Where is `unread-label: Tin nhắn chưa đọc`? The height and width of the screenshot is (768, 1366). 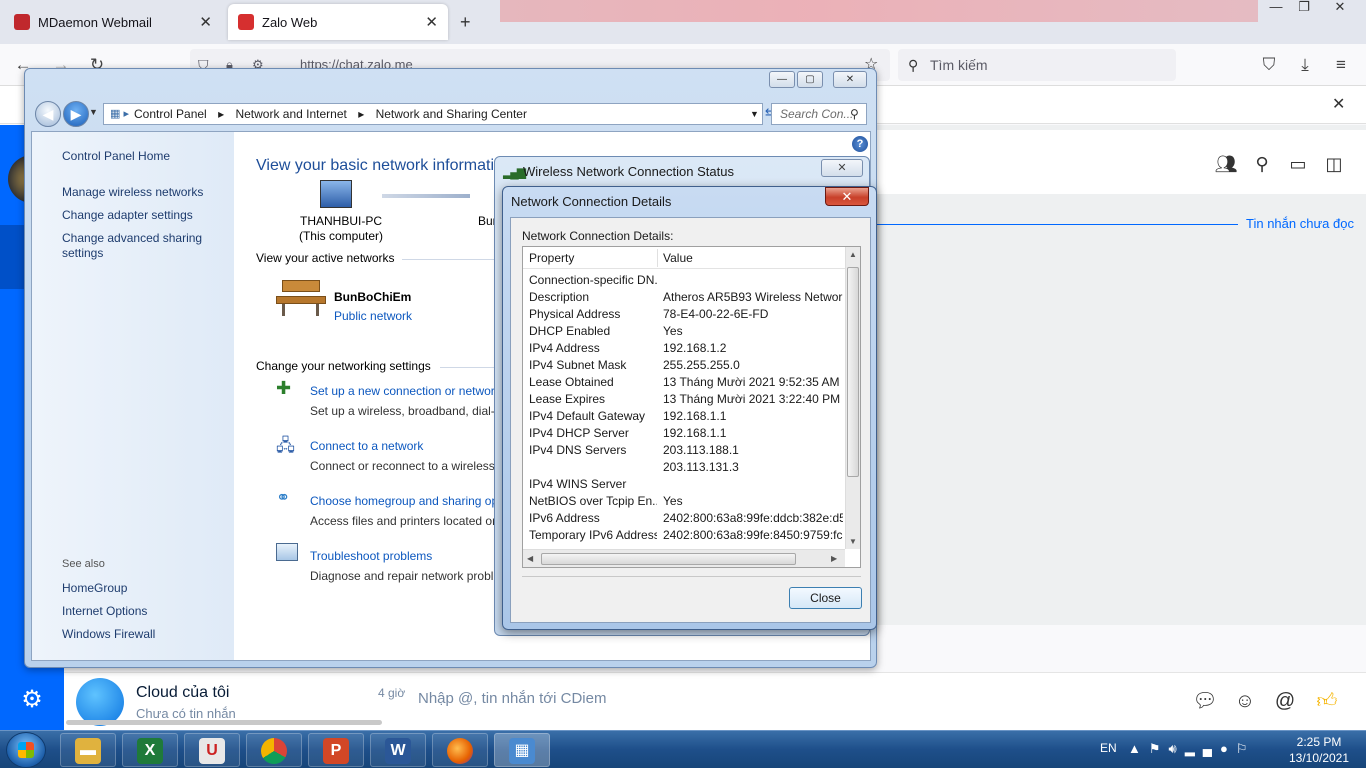 unread-label: Tin nhắn chưa đọc is located at coordinates (1300, 223).